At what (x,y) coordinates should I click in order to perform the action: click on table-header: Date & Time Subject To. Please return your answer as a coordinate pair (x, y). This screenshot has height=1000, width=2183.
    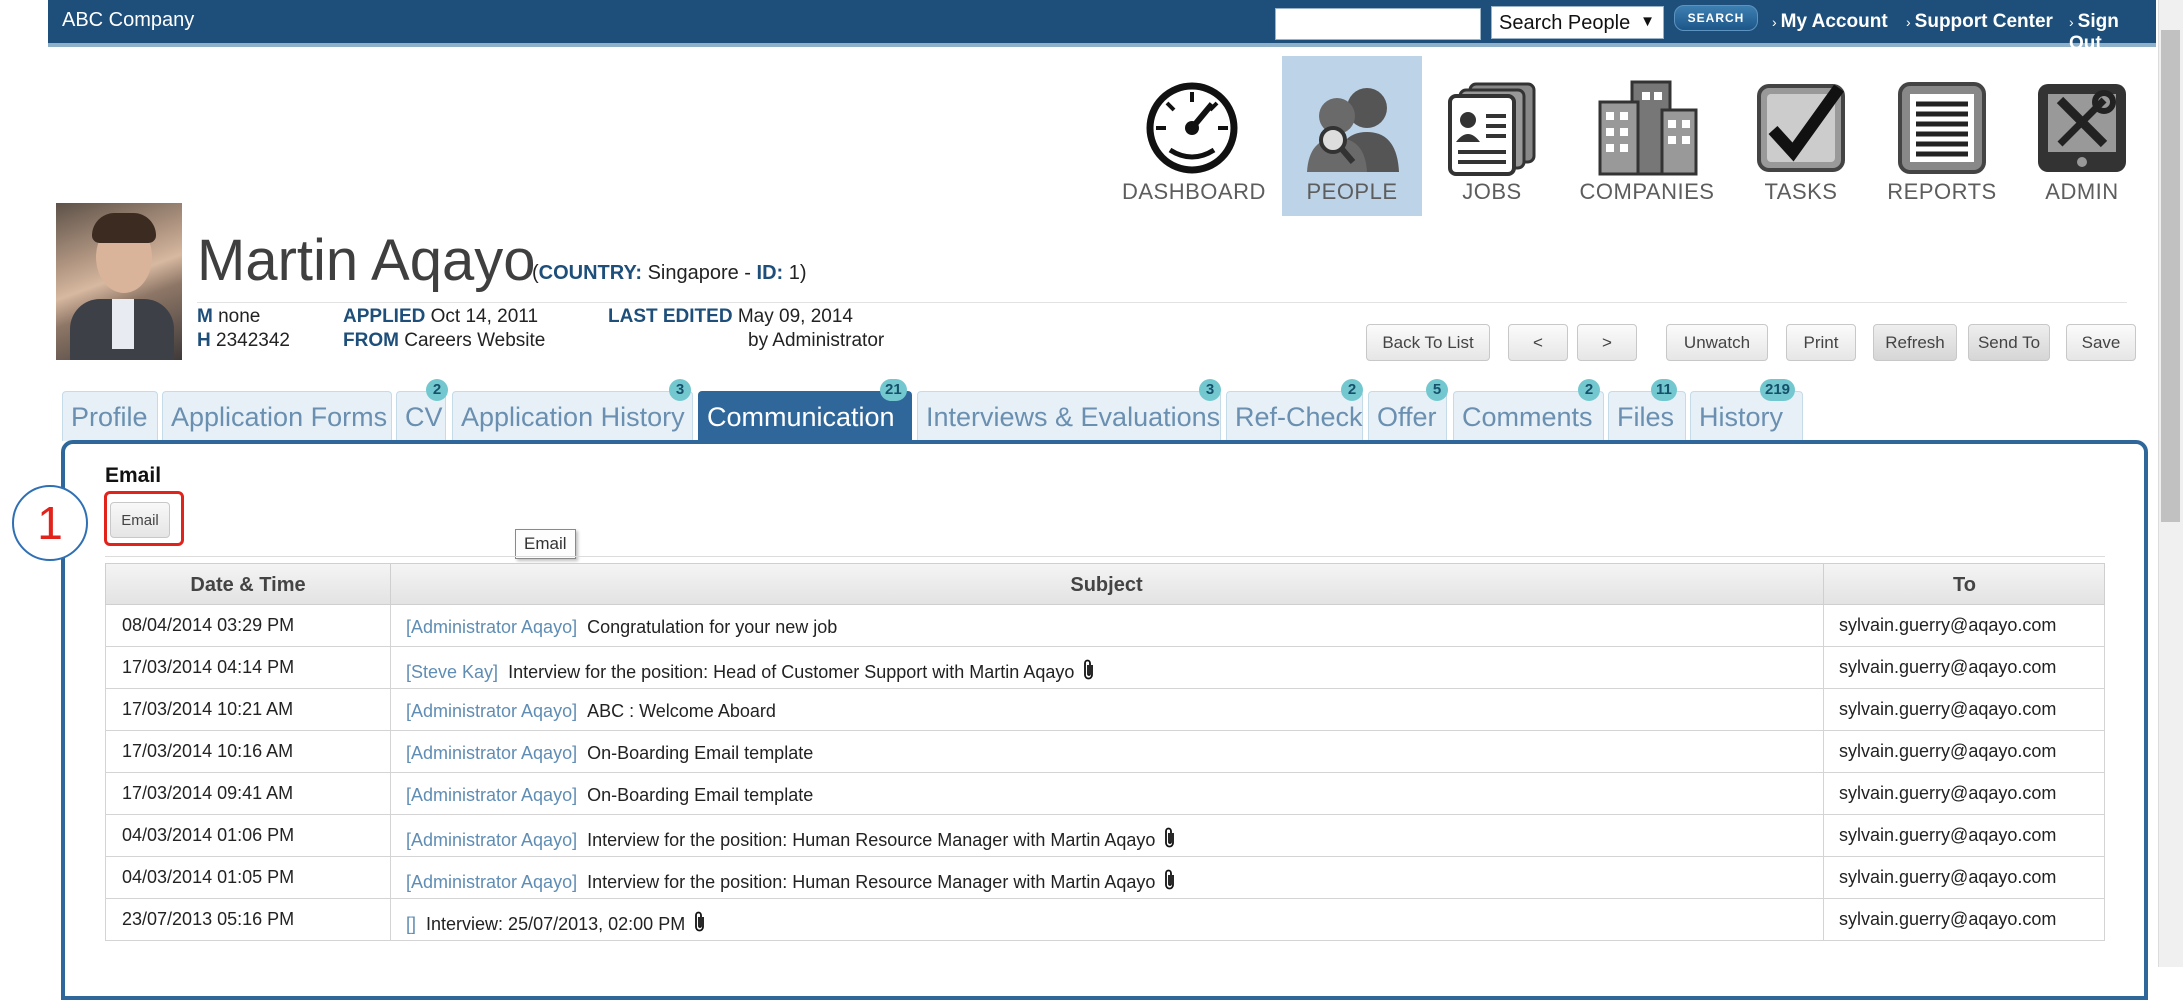
    Looking at the image, I should click on (1105, 584).